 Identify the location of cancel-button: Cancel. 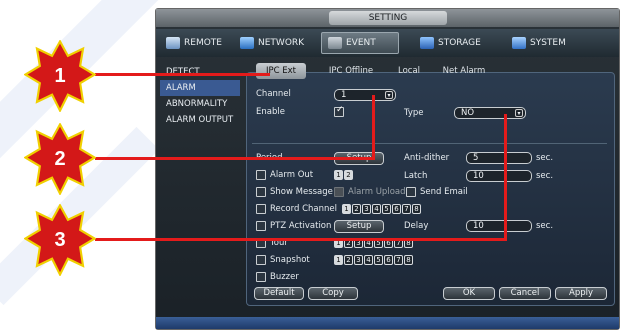
(525, 293).